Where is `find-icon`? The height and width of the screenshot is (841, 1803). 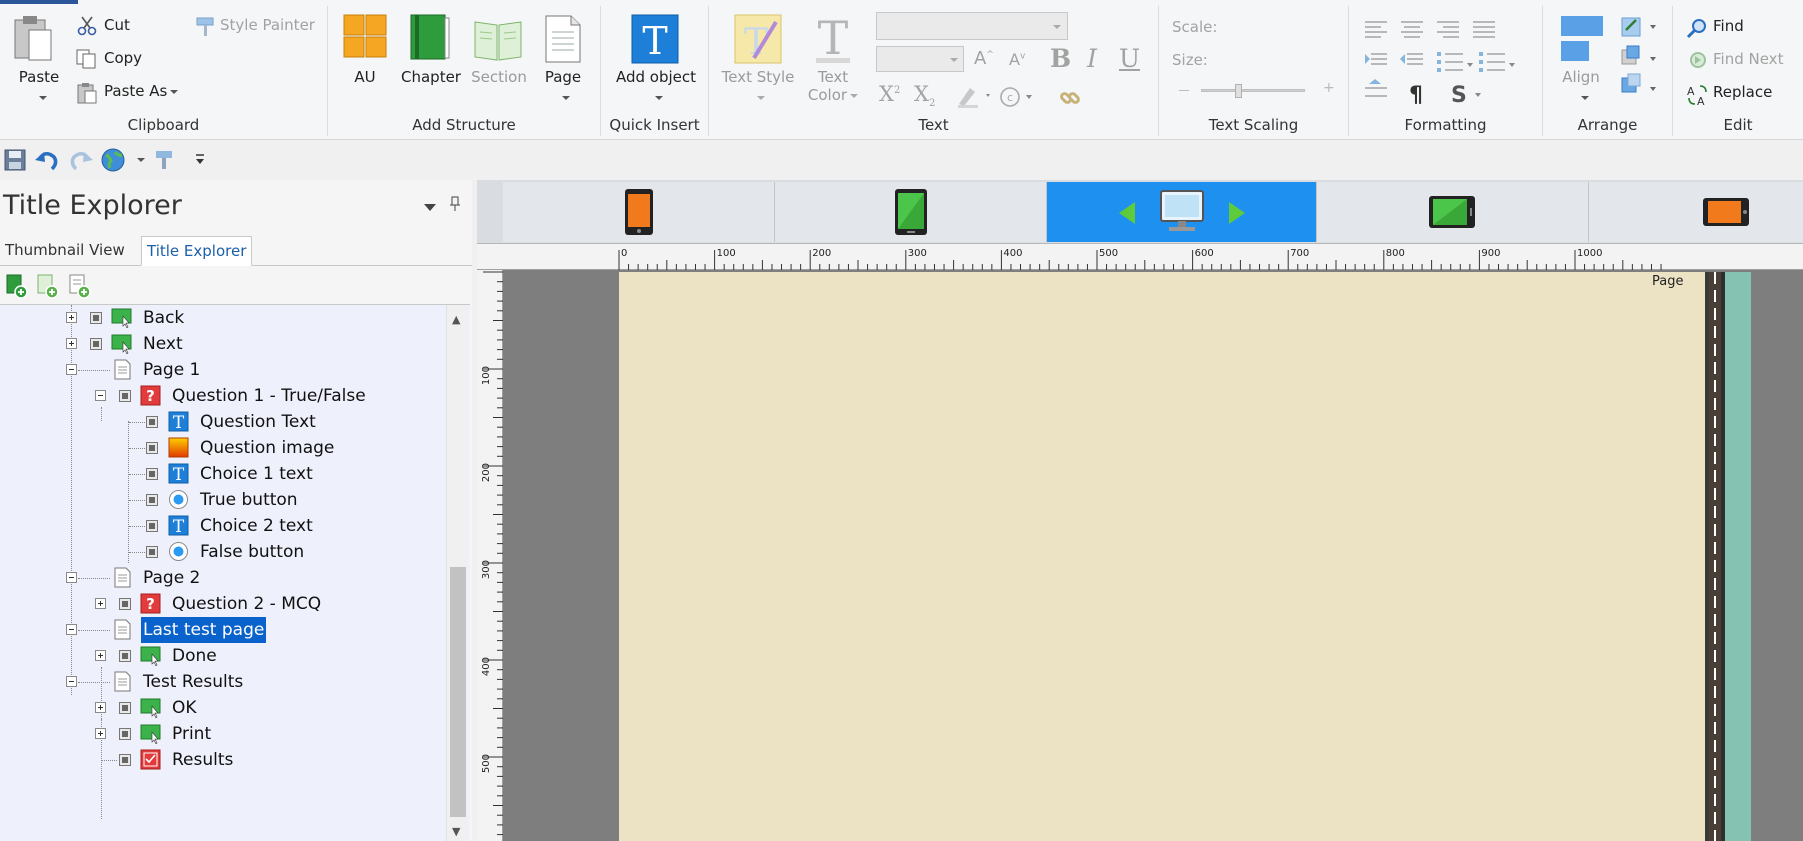
find-icon is located at coordinates (1697, 30).